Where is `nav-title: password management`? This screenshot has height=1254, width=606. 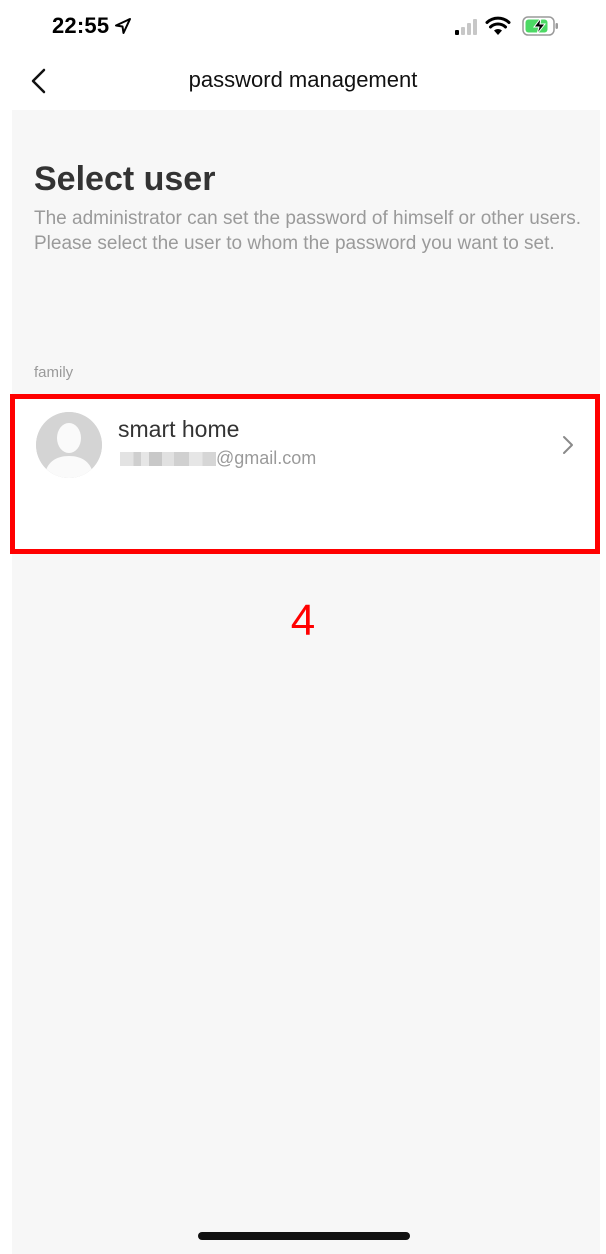 nav-title: password management is located at coordinates (303, 79).